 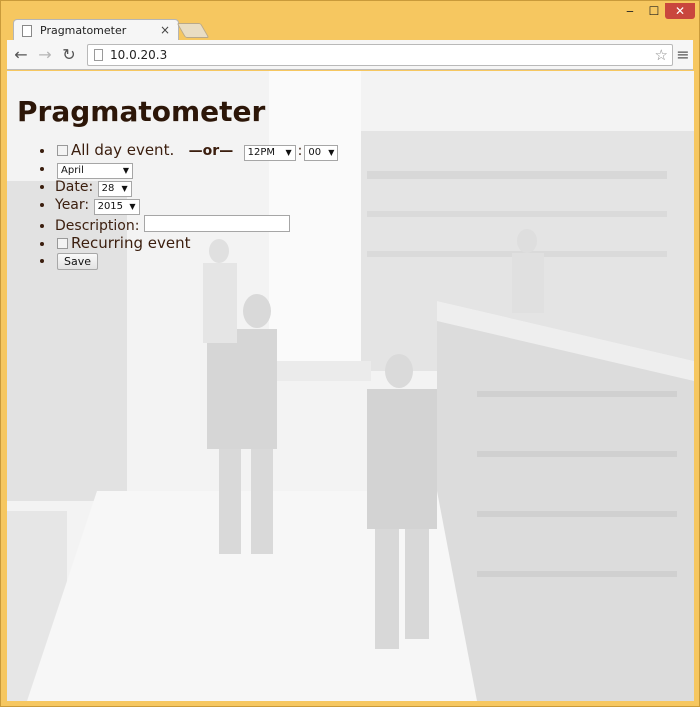 What do you see at coordinates (62, 243) in the screenshot?
I see `recurring-checkbox` at bounding box center [62, 243].